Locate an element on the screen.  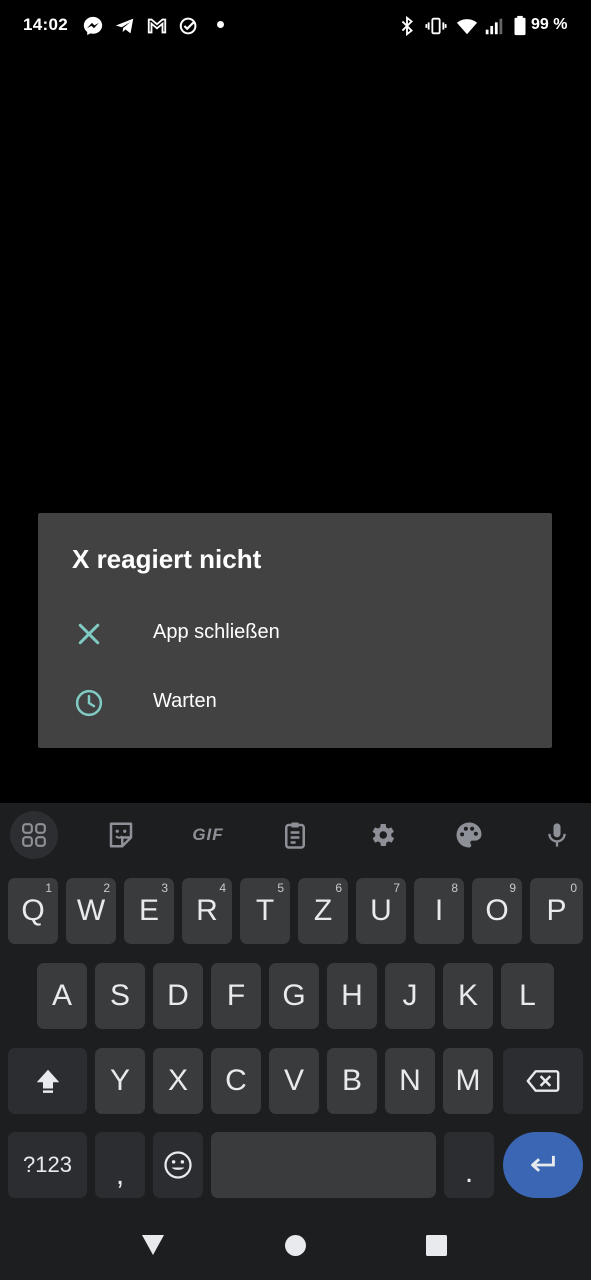
emoji-key is located at coordinates (178, 1165).